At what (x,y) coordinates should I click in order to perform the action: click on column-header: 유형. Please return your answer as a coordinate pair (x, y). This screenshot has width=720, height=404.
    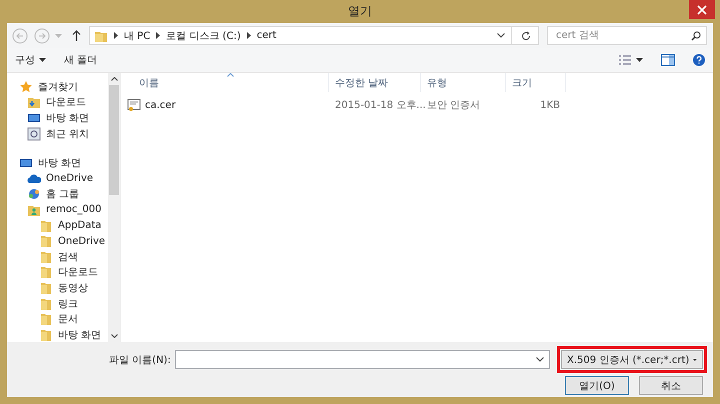
    Looking at the image, I should click on (463, 82).